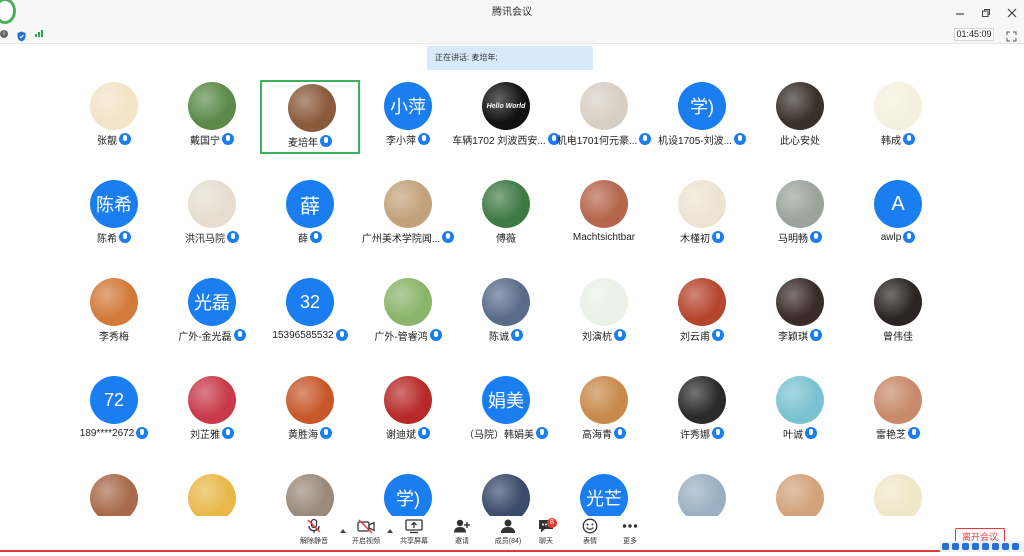  I want to click on participant-tile: 傅薇, so click(506, 215).